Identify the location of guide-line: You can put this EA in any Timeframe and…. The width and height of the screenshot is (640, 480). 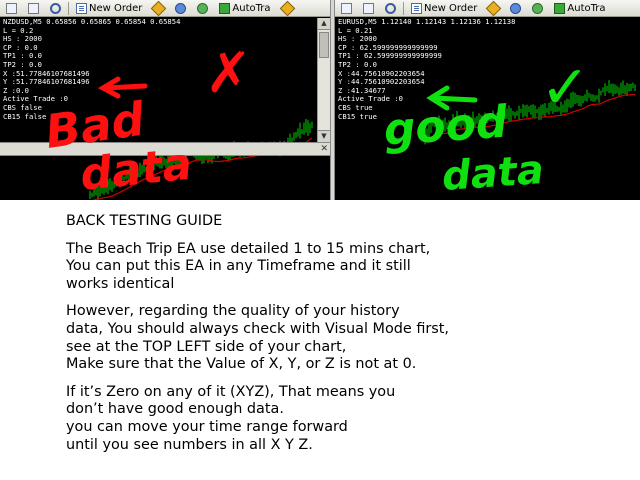
(238, 266).